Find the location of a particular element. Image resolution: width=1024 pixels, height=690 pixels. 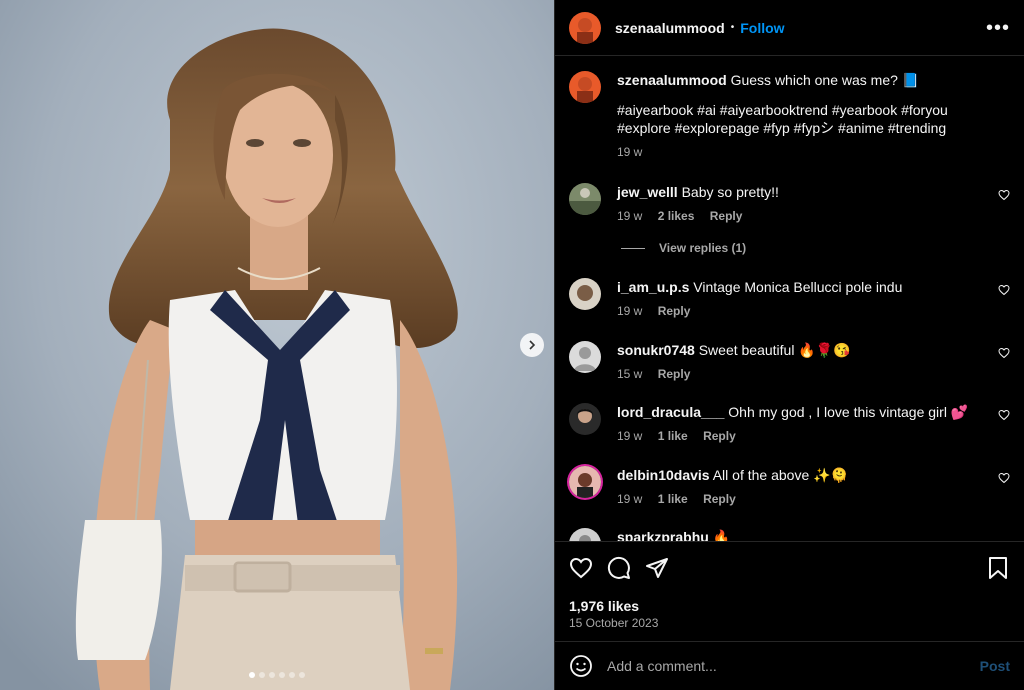

post-date: 15 October 2023 is located at coordinates (614, 623).